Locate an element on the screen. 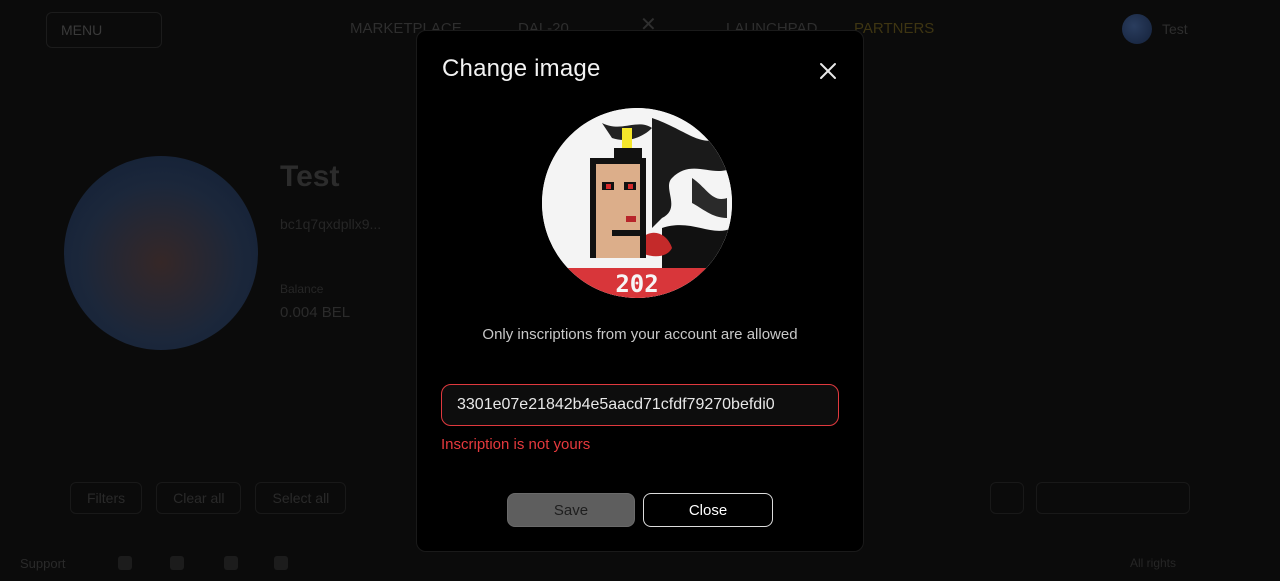 This screenshot has height=581, width=1280. preview-badge-text: 202 is located at coordinates (636, 284).